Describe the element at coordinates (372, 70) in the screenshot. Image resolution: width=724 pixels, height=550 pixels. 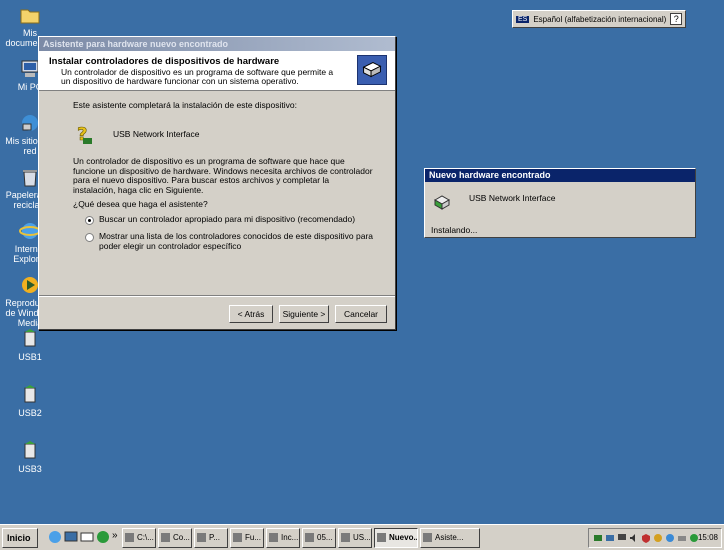
I see `hardware-wizard-icon` at that location.